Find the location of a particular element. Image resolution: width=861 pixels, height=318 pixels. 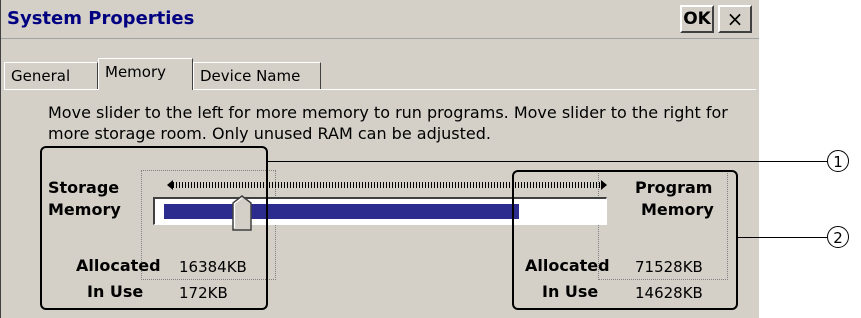

window-title: System Properties is located at coordinates (101, 18).